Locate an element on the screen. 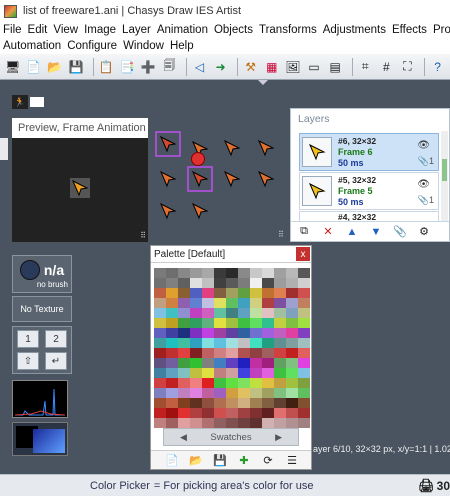  layers-scroll-thumb is located at coordinates (444, 170).